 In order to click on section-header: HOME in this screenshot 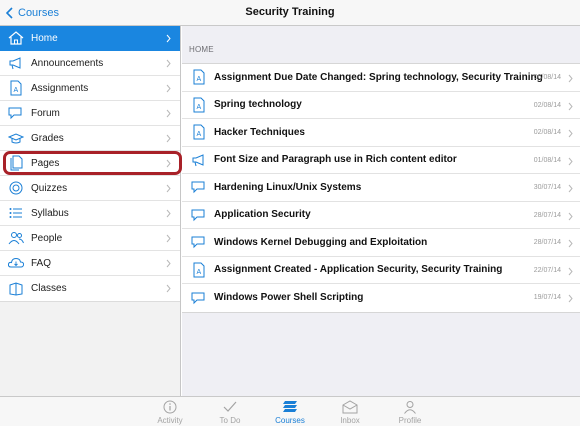, I will do `click(201, 49)`.